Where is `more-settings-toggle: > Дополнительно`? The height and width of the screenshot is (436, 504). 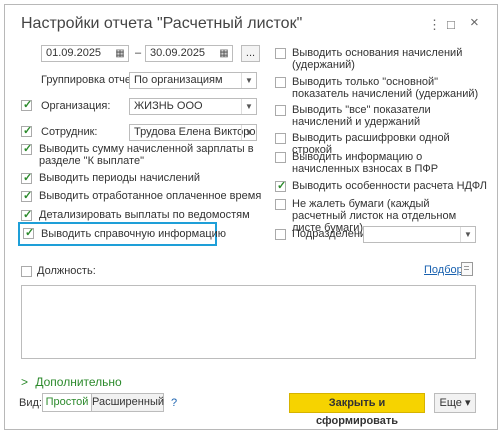
more-settings-toggle: > Дополнительно is located at coordinates (71, 382).